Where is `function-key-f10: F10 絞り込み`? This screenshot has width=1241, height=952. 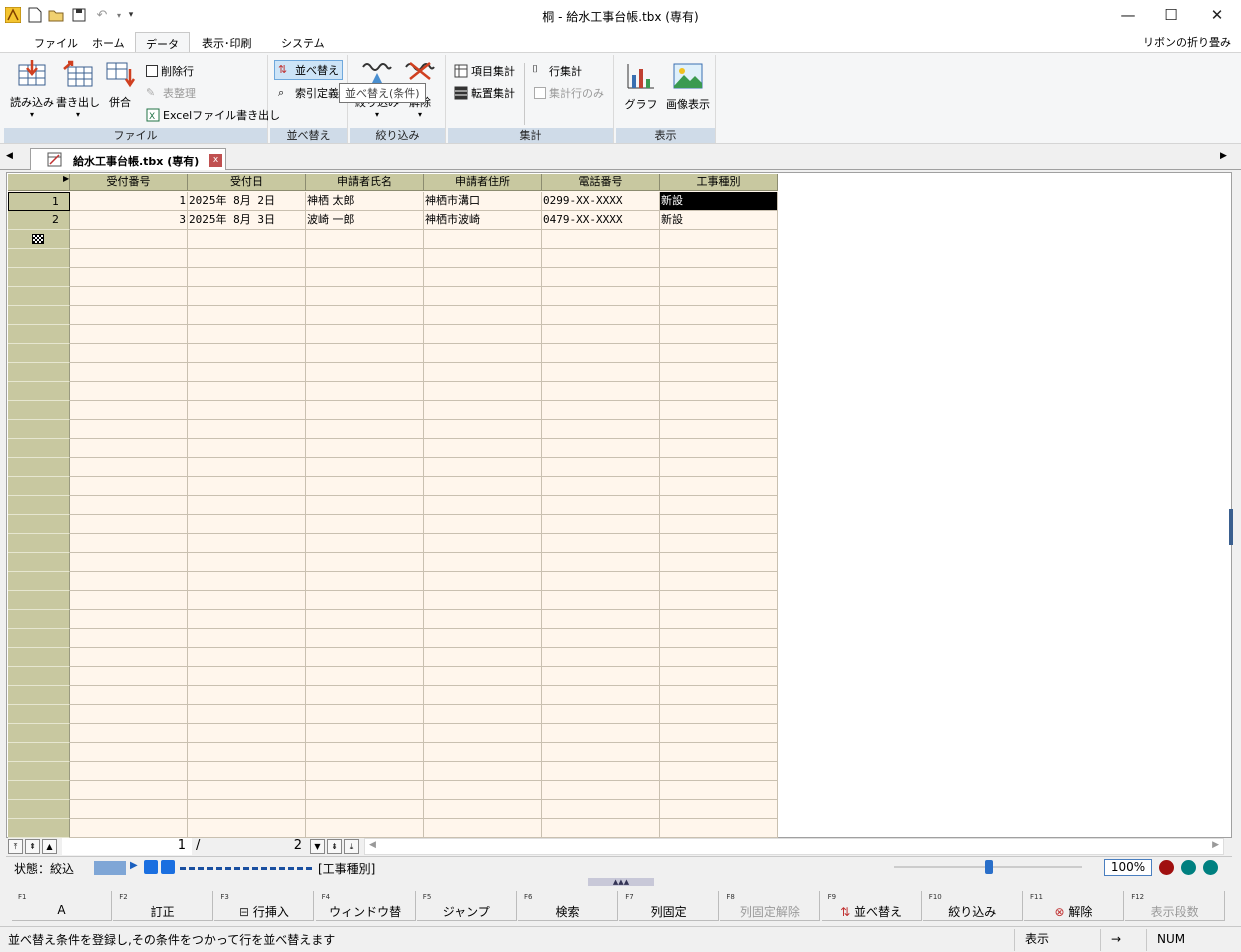 function-key-f10: F10 絞り込み is located at coordinates (972, 906).